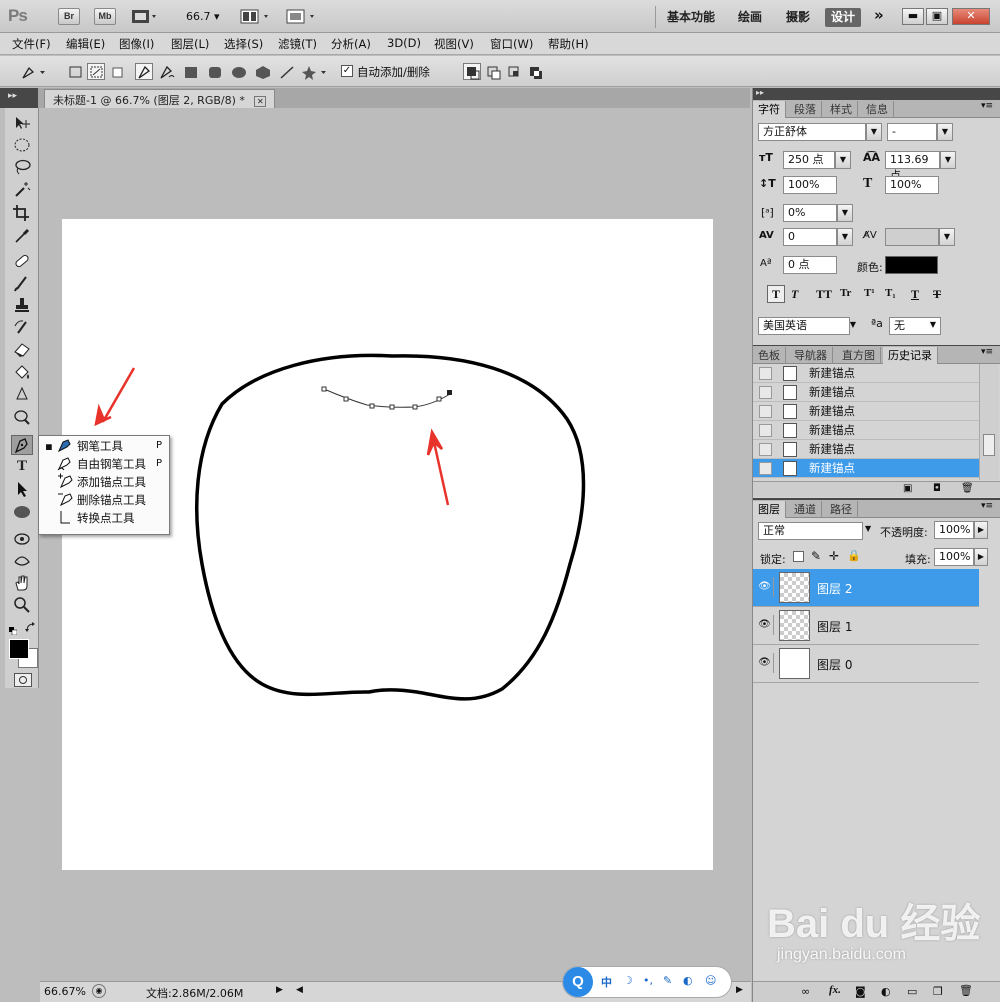  What do you see at coordinates (981, 557) in the screenshot?
I see `fill-slider-button: ▶` at bounding box center [981, 557].